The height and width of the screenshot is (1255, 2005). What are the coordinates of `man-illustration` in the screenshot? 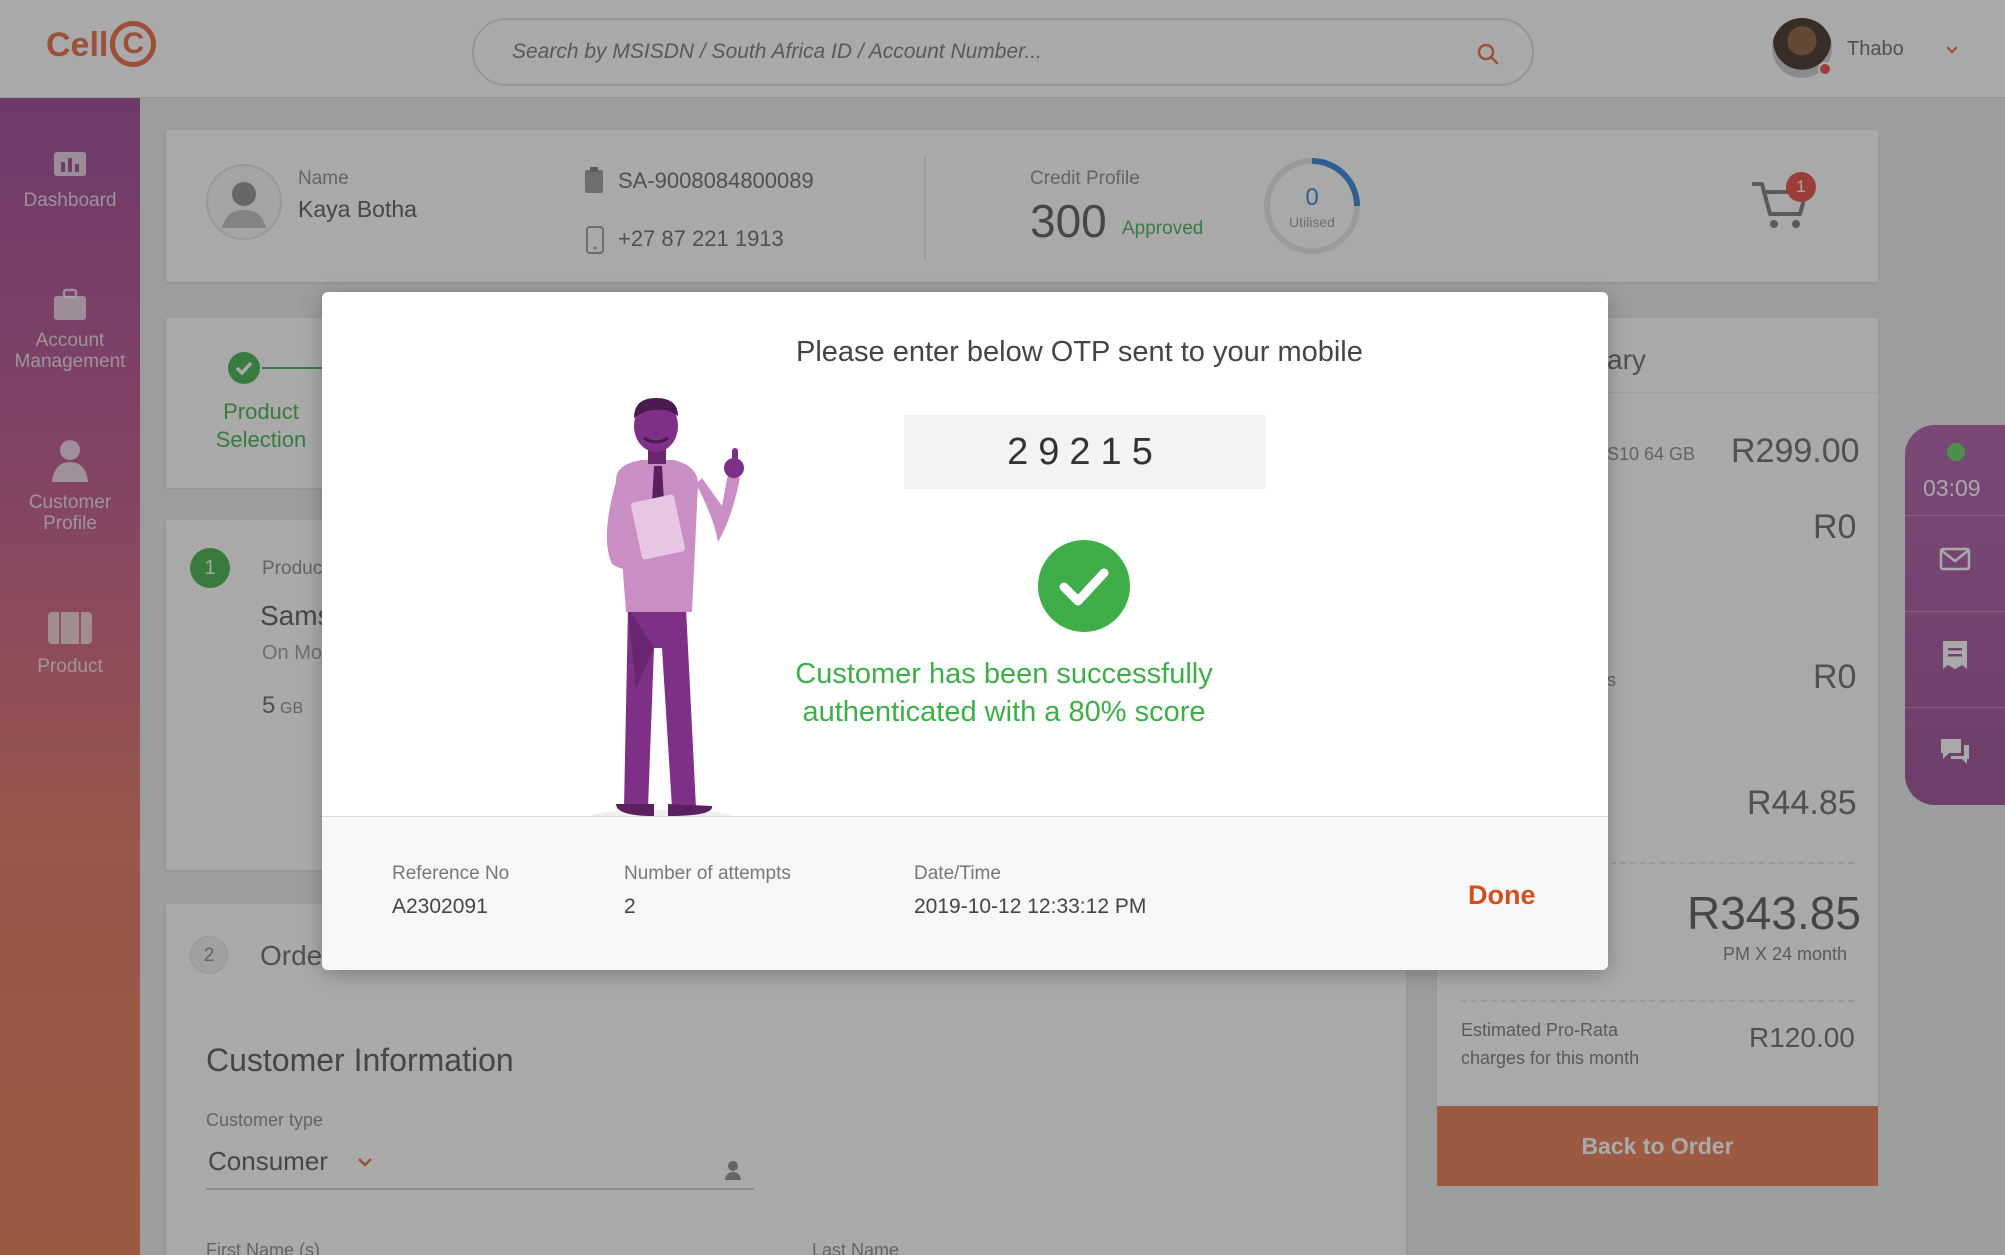 It's located at (667, 608).